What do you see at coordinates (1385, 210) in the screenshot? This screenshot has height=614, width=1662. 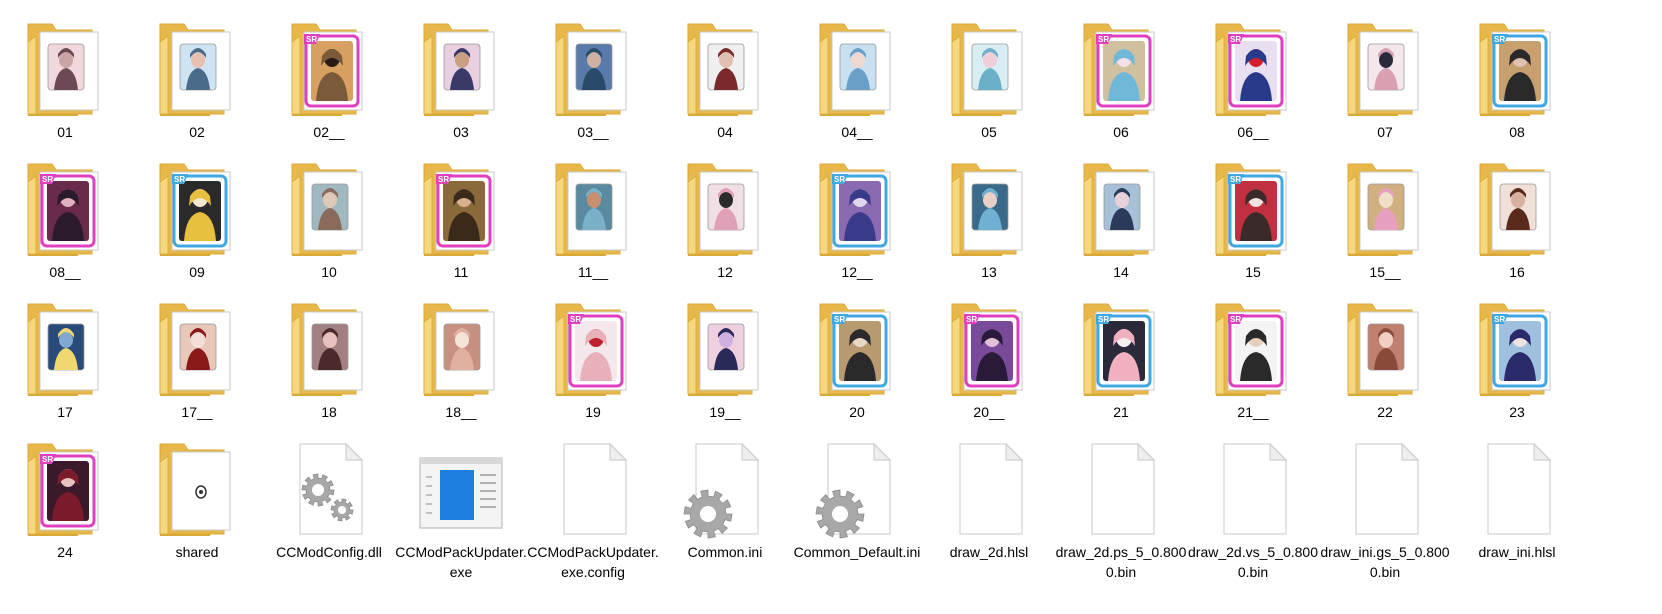 I see `folder-item: 15__` at bounding box center [1385, 210].